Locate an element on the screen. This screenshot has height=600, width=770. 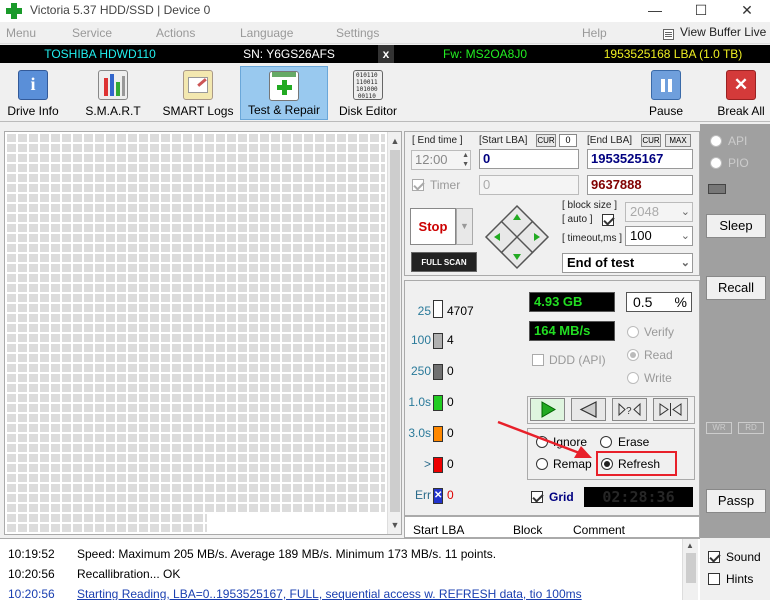
grid-scroll-thumb is located at coordinates (395, 331).